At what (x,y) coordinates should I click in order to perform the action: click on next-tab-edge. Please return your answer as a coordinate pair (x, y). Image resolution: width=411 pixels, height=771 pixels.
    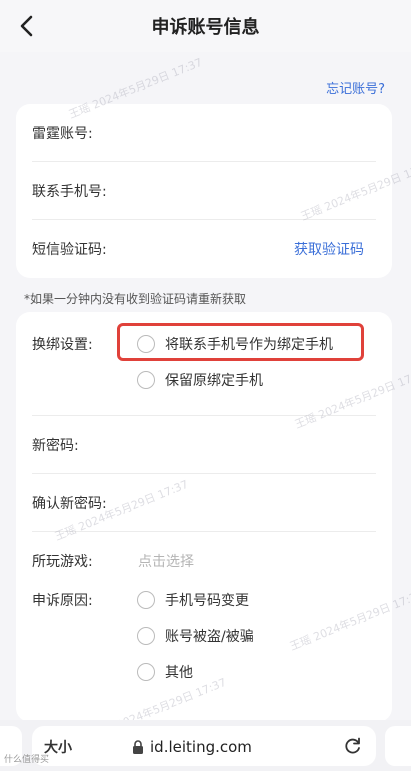
    Looking at the image, I should click on (398, 746).